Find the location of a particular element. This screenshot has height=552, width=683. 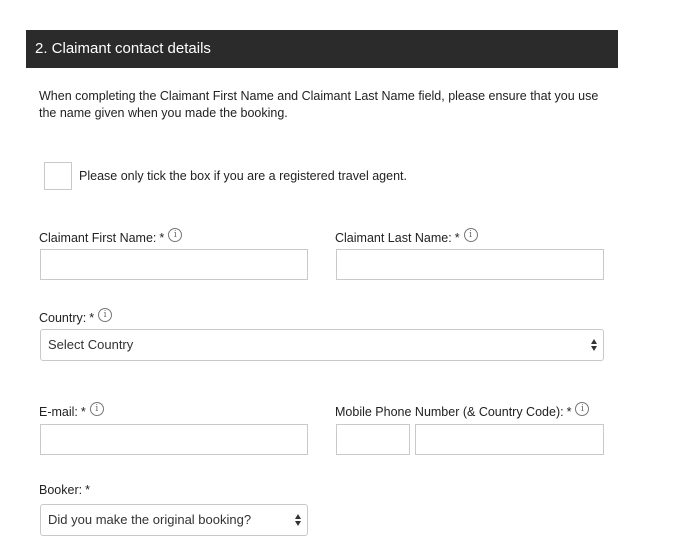

country-code-input is located at coordinates (373, 439).